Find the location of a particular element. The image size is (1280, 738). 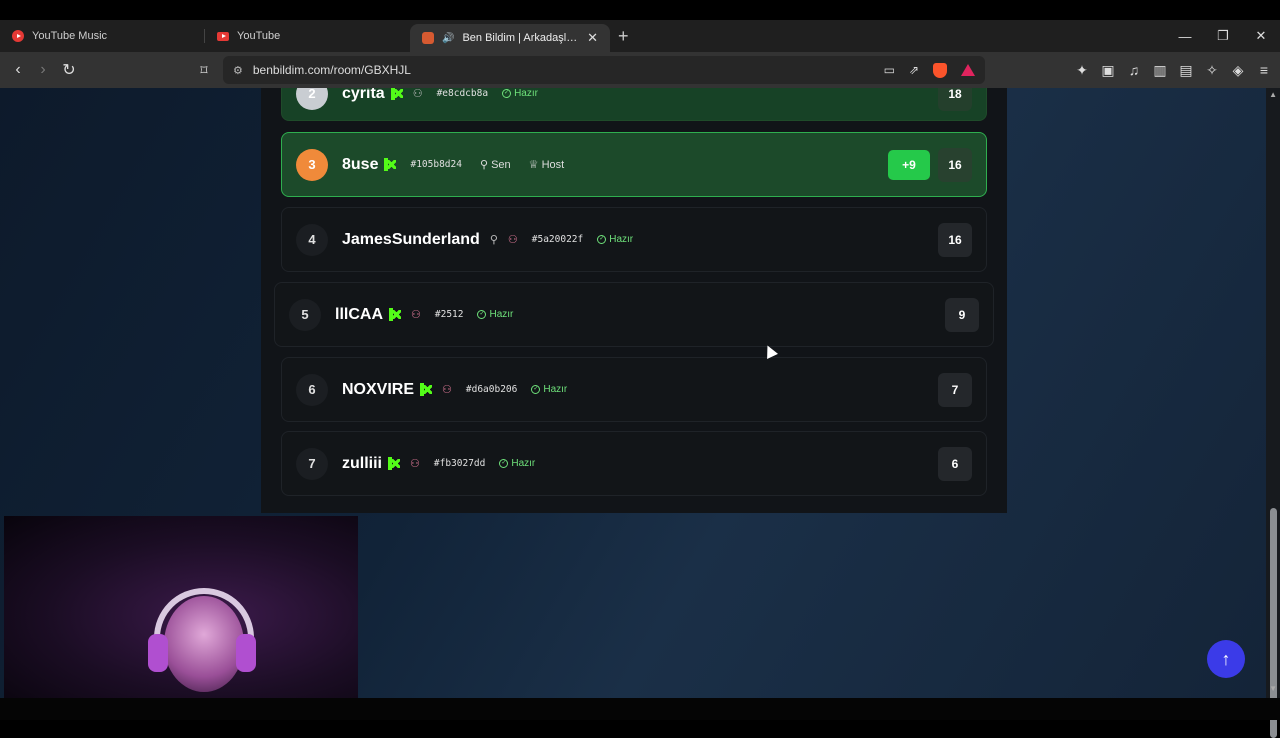

player-score: 18 is located at coordinates (955, 99).